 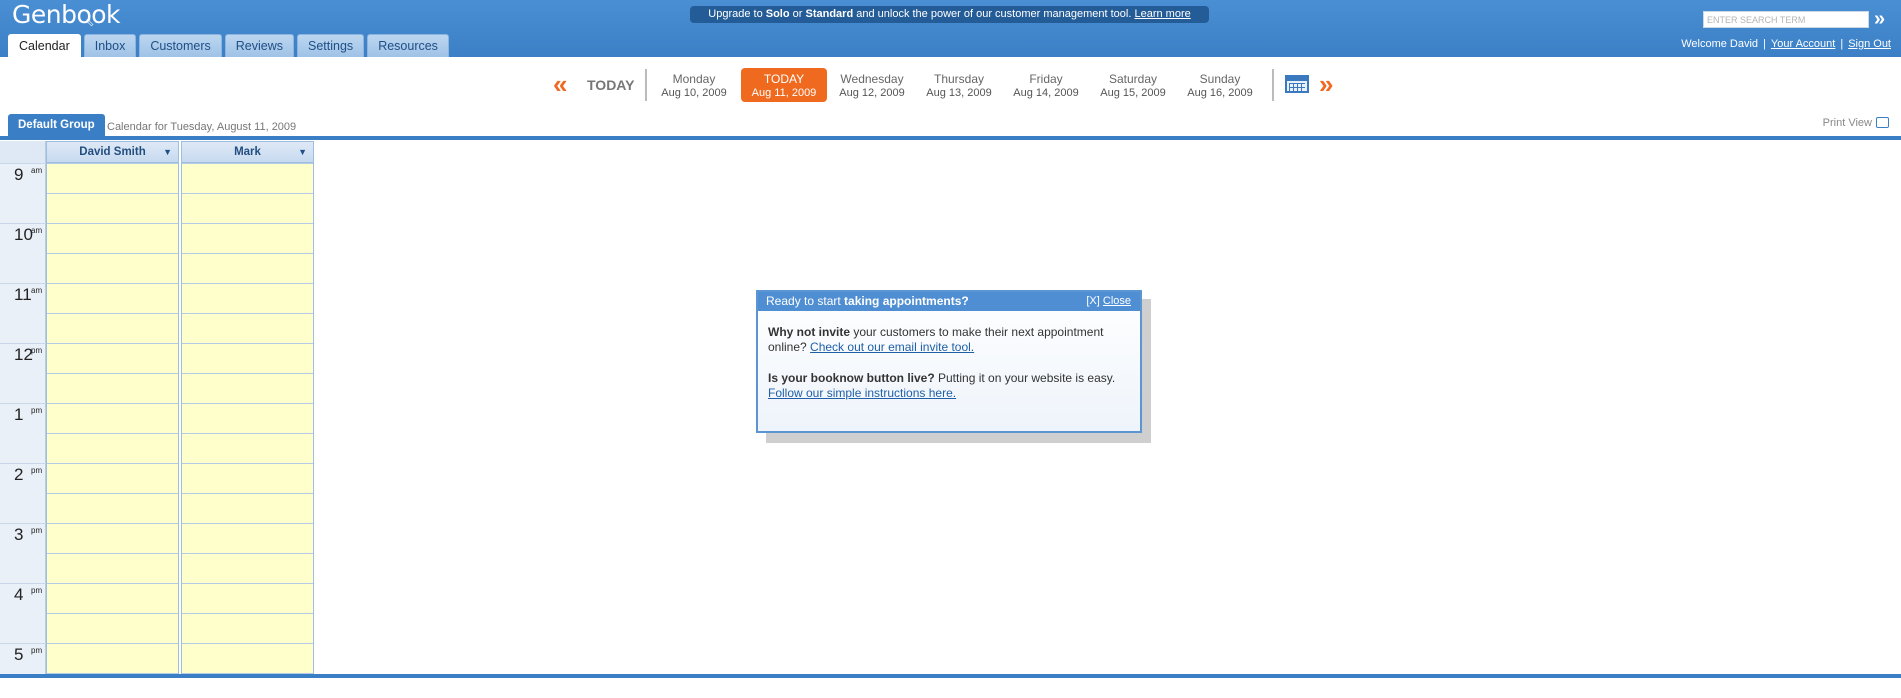 I want to click on calendar-caption: Calendar for Tuesday, August 11, 2009, so click(x=202, y=127).